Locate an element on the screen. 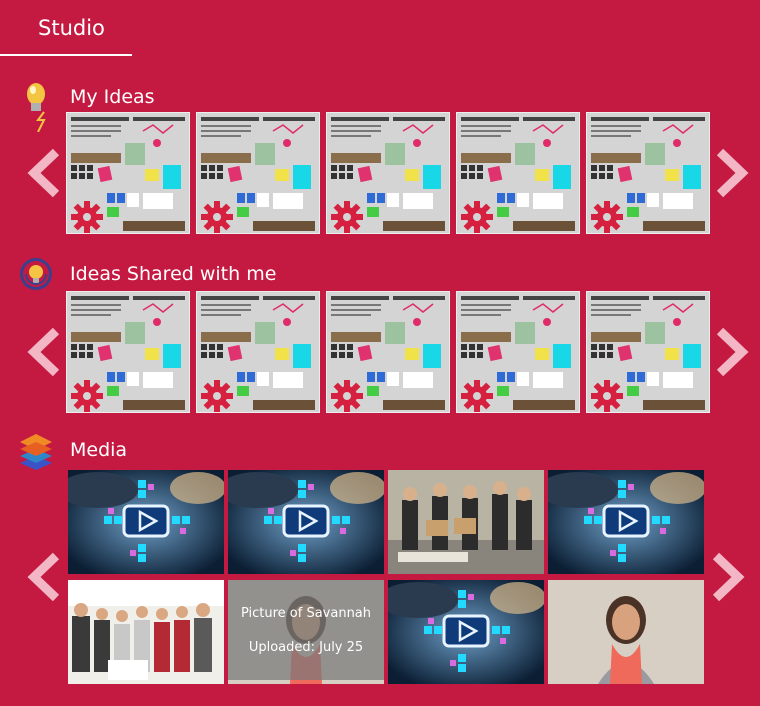  next-arrow-my-ideas is located at coordinates (733, 173).